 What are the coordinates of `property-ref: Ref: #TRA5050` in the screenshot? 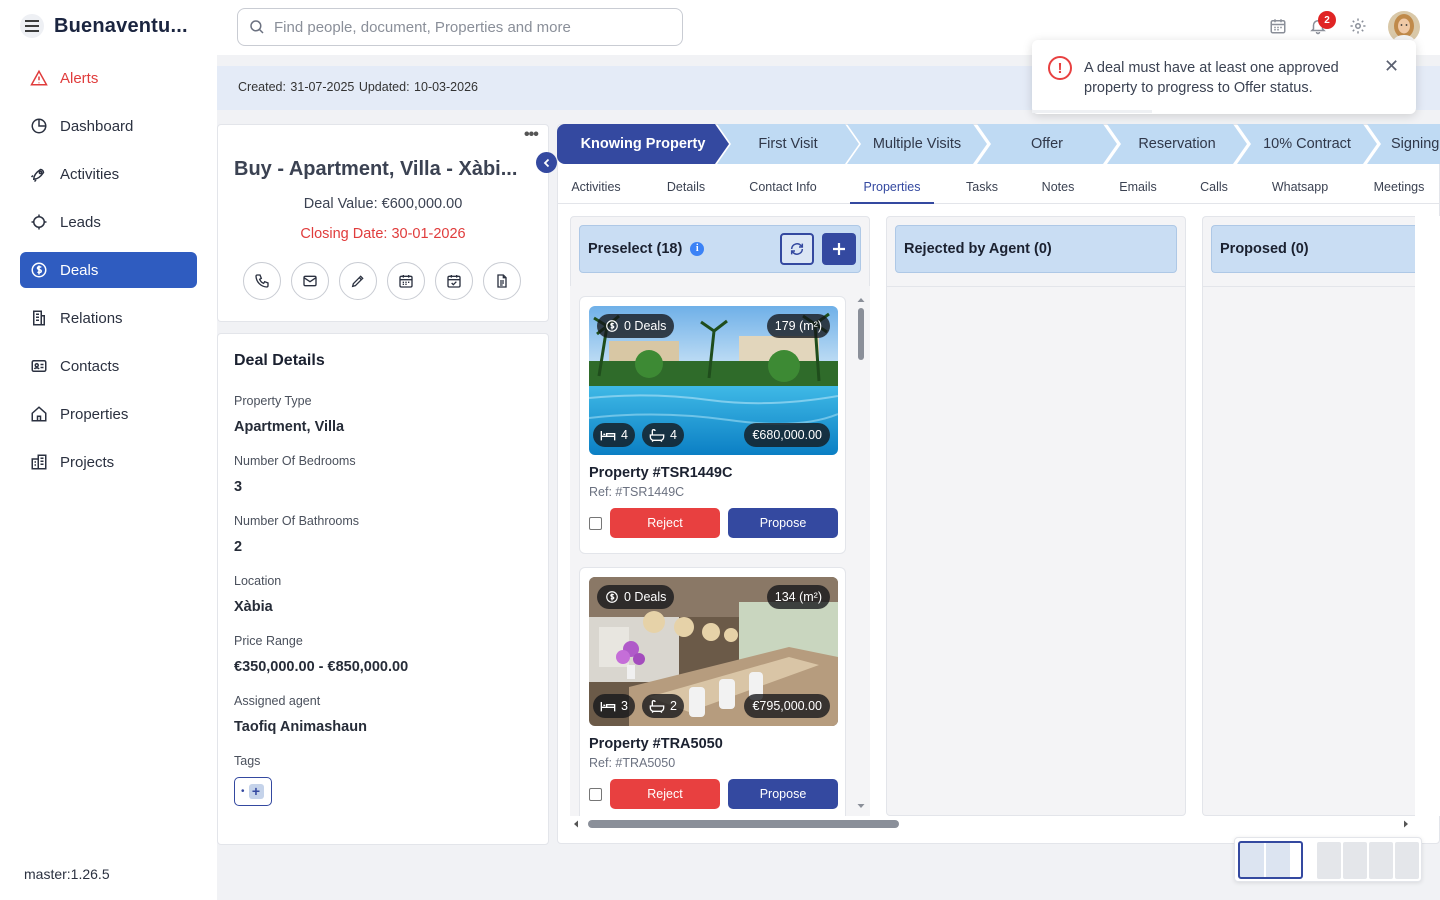 It's located at (632, 763).